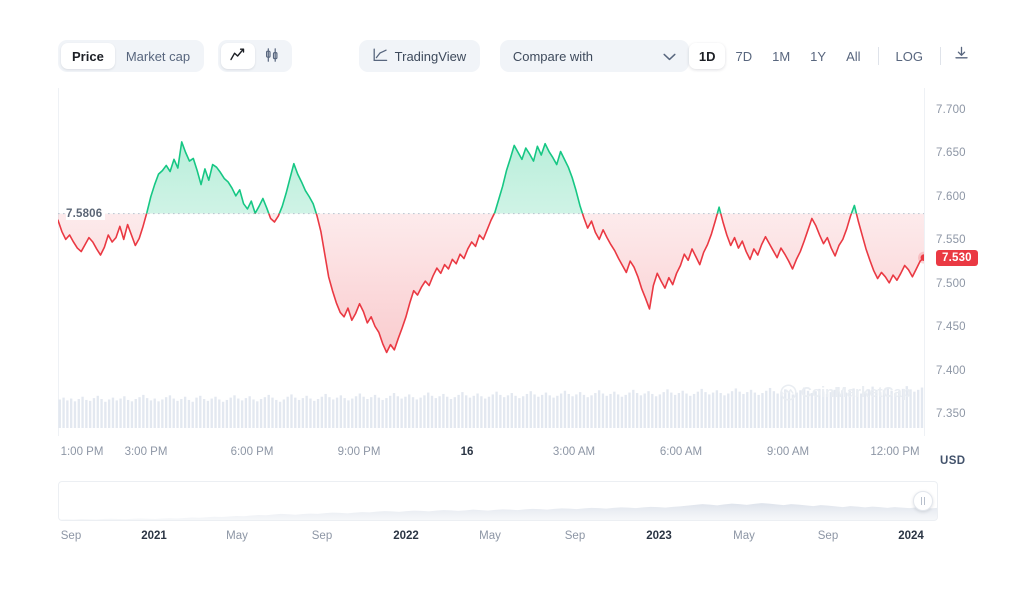 Image resolution: width=1024 pixels, height=597 pixels. I want to click on x-axis-tick: 1:00 PM, so click(82, 452).